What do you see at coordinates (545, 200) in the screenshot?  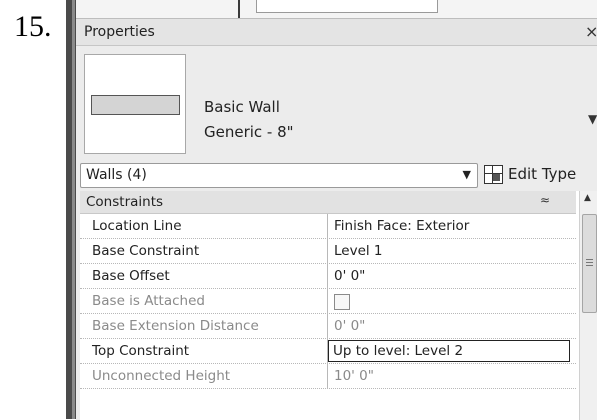 I see `collapse-icon: ≈` at bounding box center [545, 200].